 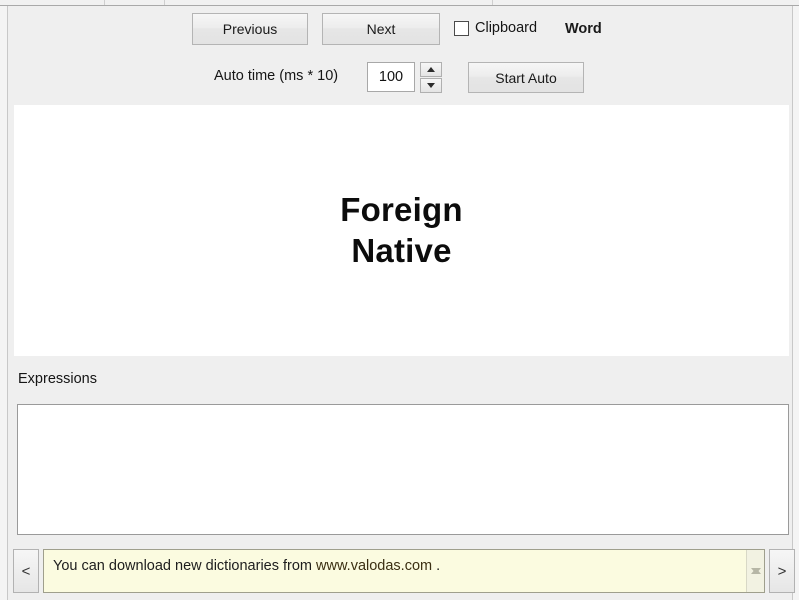 I want to click on status-message-prefix: You can download new dictionaries from, so click(x=185, y=566).